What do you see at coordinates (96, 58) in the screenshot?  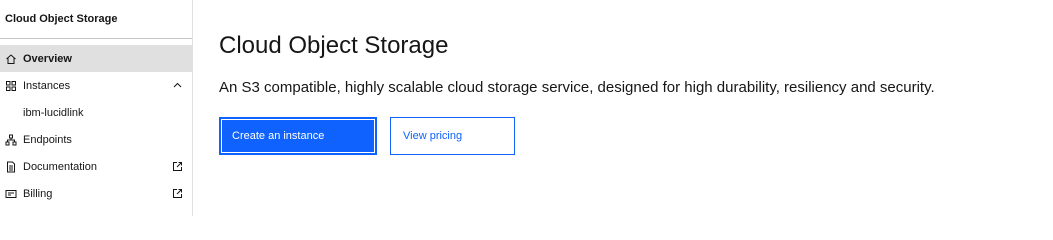 I see `sidebar-item-overview: Overview` at bounding box center [96, 58].